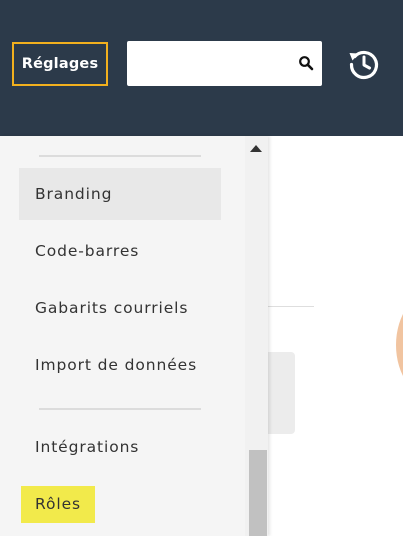 This screenshot has height=536, width=403. What do you see at coordinates (364, 64) in the screenshot?
I see `history-icon` at bounding box center [364, 64].